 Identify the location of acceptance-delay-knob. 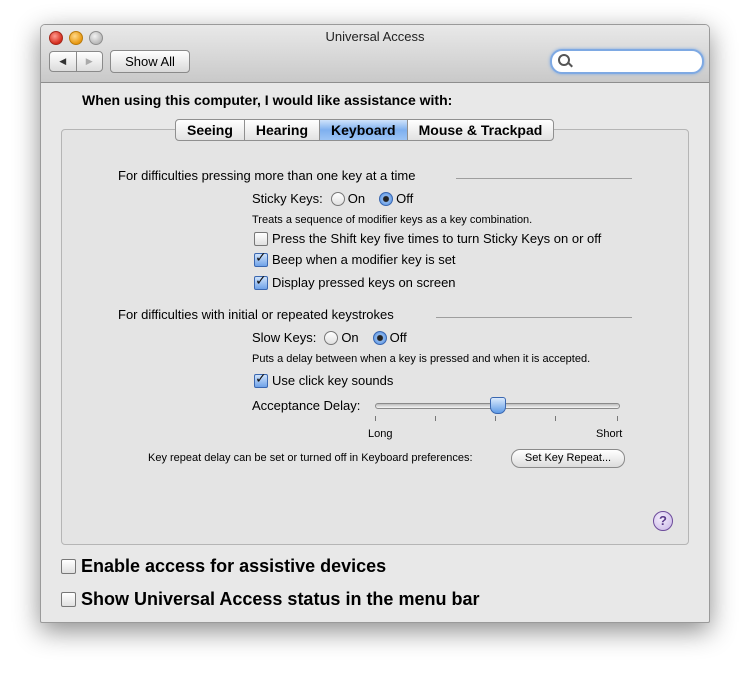
(497, 405).